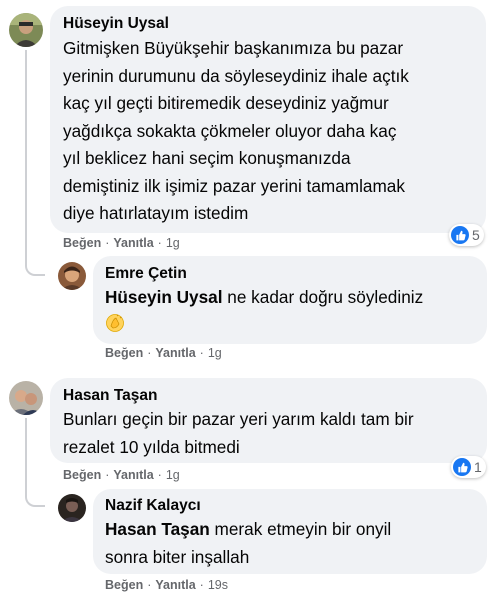 This screenshot has width=500, height=598. I want to click on reply-text: Hasan Taşan merak etmeyin bir onyil, so click(248, 530).